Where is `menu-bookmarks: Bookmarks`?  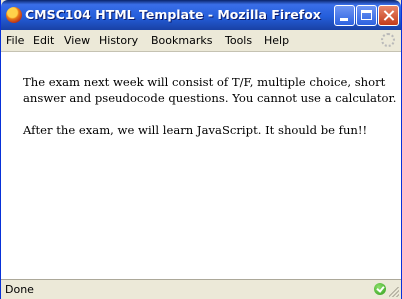 menu-bookmarks: Bookmarks is located at coordinates (181, 40).